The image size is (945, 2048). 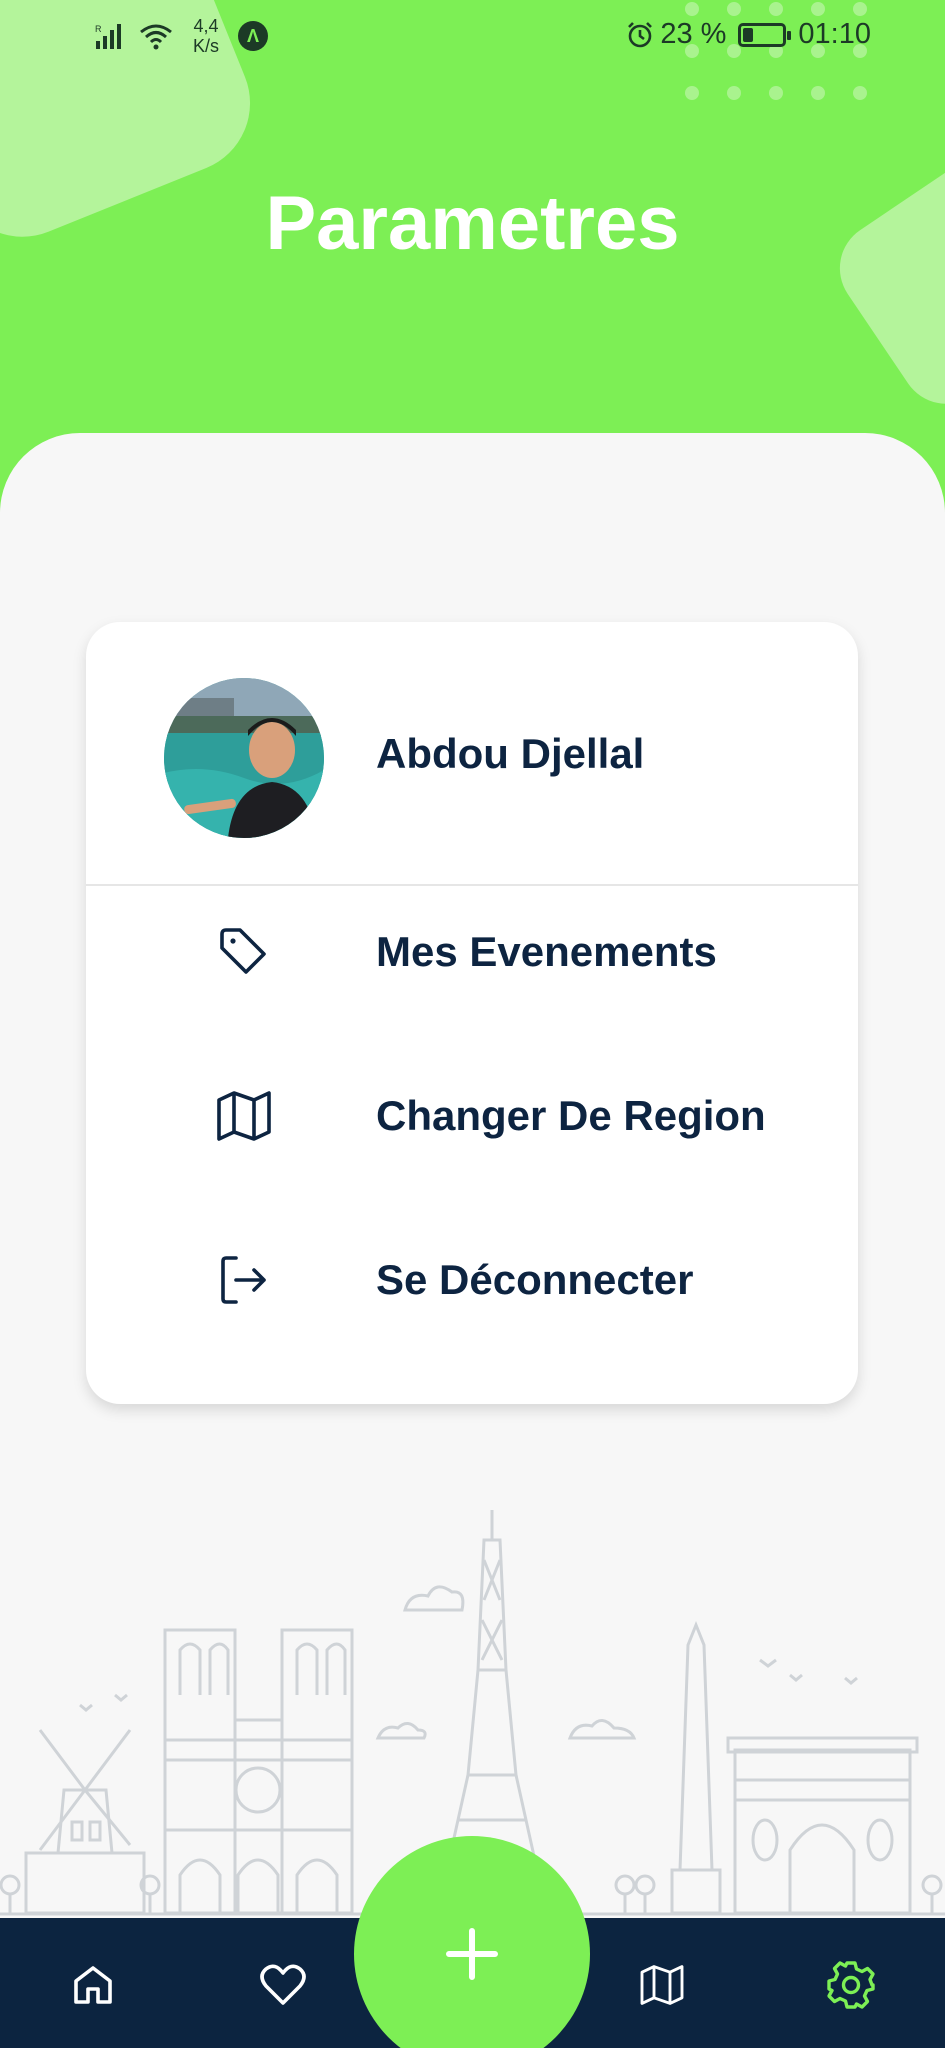 What do you see at coordinates (834, 34) in the screenshot?
I see `clock: 01:10` at bounding box center [834, 34].